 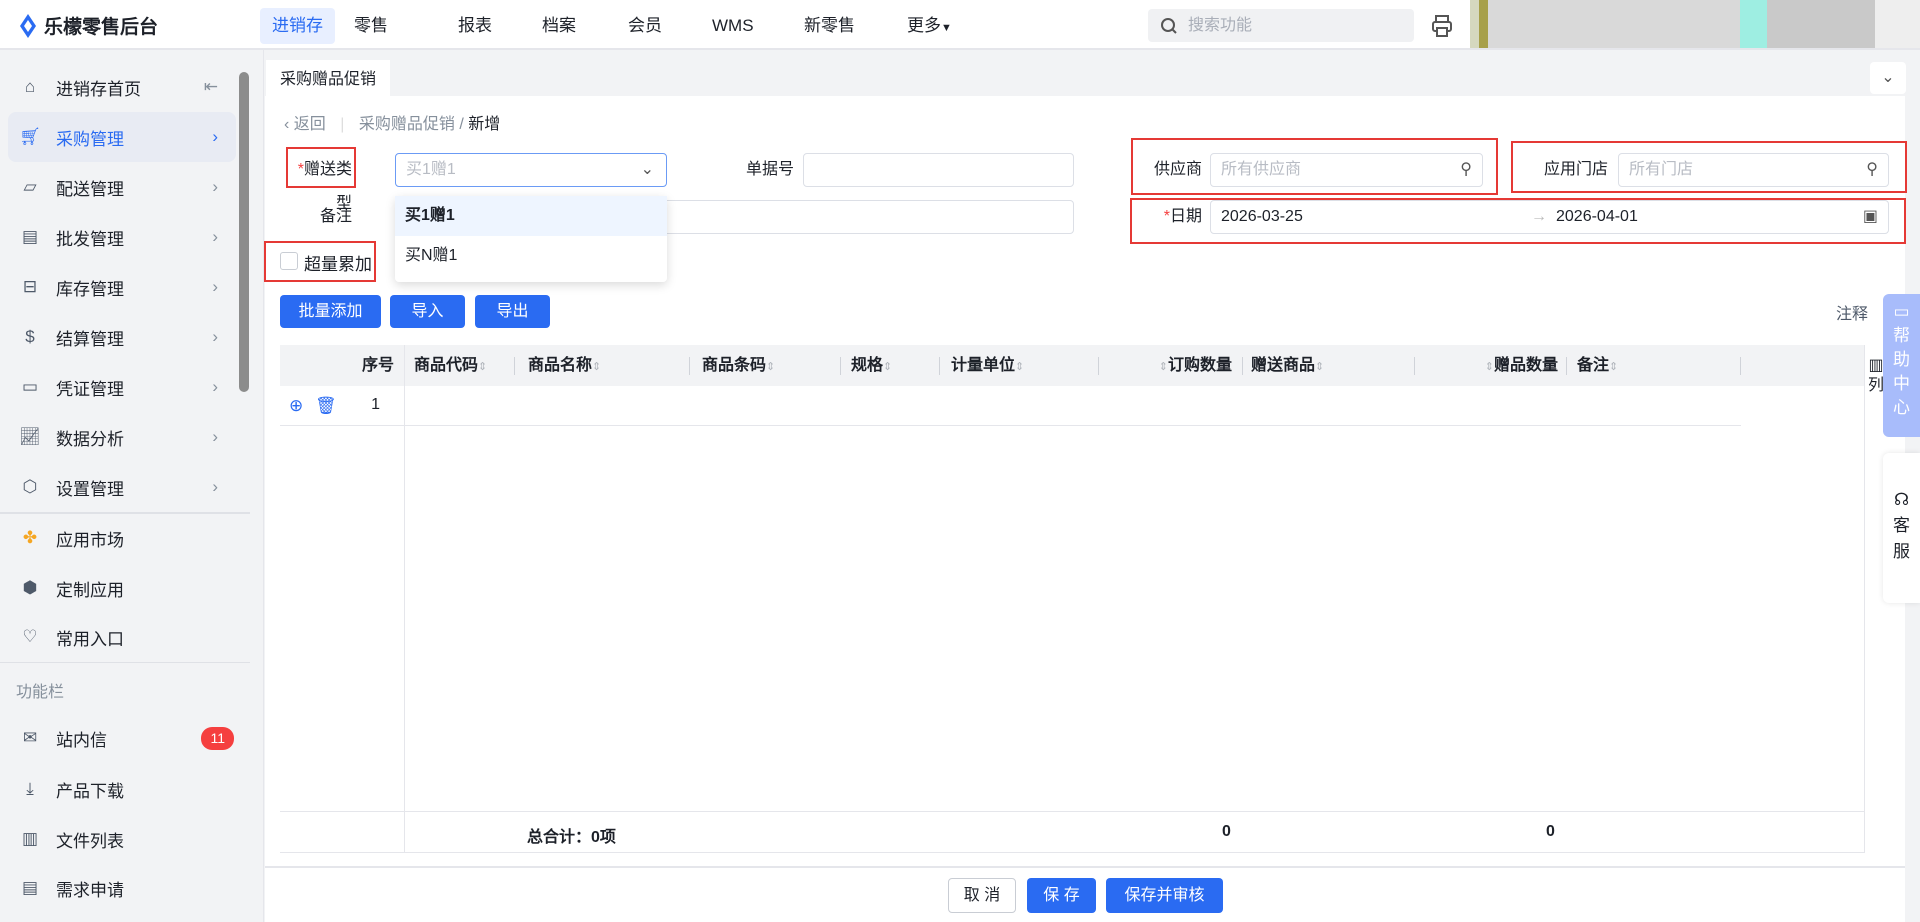 I want to click on nav-reports: 报表, so click(x=475, y=26).